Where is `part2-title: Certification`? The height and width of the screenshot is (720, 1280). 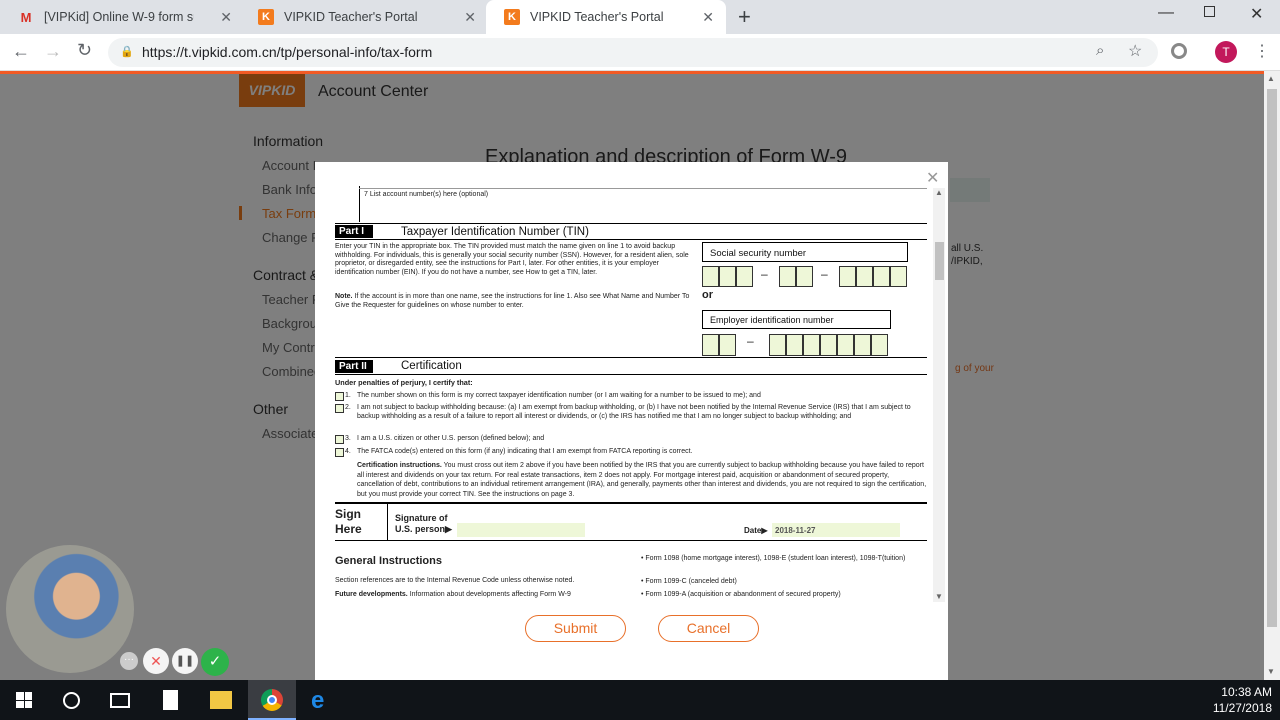
part2-title: Certification is located at coordinates (431, 366).